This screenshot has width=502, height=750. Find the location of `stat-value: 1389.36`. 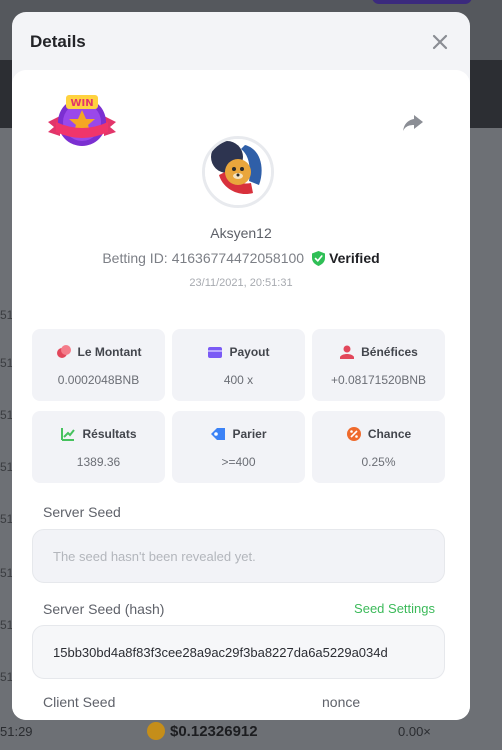

stat-value: 1389.36 is located at coordinates (98, 461).